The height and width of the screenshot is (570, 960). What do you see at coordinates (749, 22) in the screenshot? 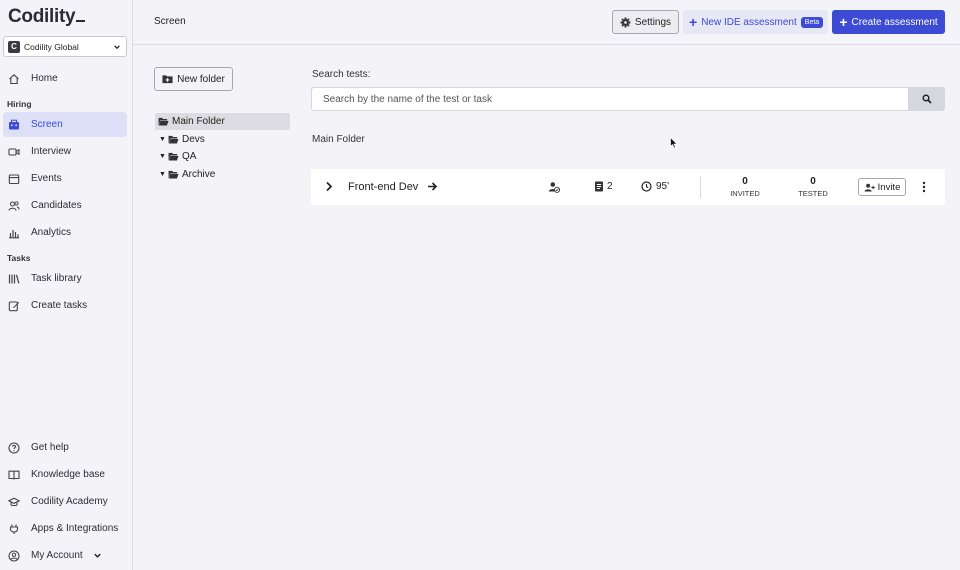
I see `new-ide-label: New IDE assessment` at bounding box center [749, 22].